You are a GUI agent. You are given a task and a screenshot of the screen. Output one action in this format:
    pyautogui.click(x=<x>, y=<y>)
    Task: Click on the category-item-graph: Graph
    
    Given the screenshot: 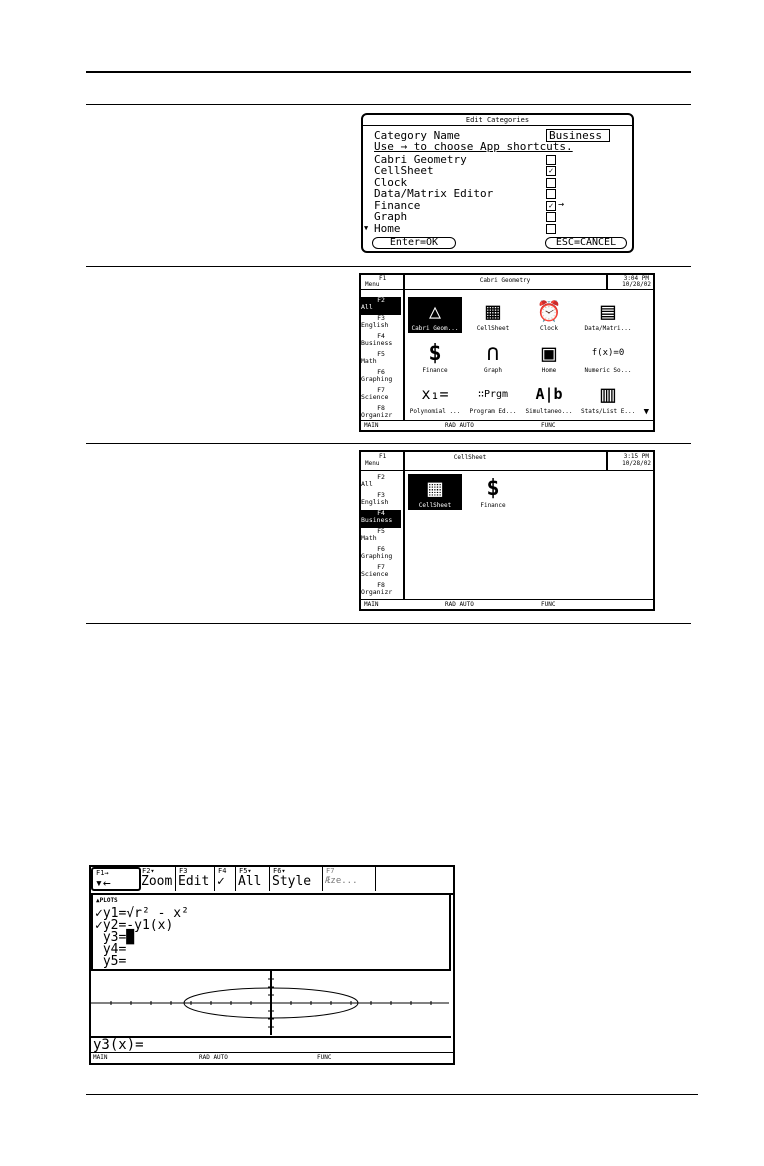 What is the action you would take?
    pyautogui.click(x=390, y=216)
    